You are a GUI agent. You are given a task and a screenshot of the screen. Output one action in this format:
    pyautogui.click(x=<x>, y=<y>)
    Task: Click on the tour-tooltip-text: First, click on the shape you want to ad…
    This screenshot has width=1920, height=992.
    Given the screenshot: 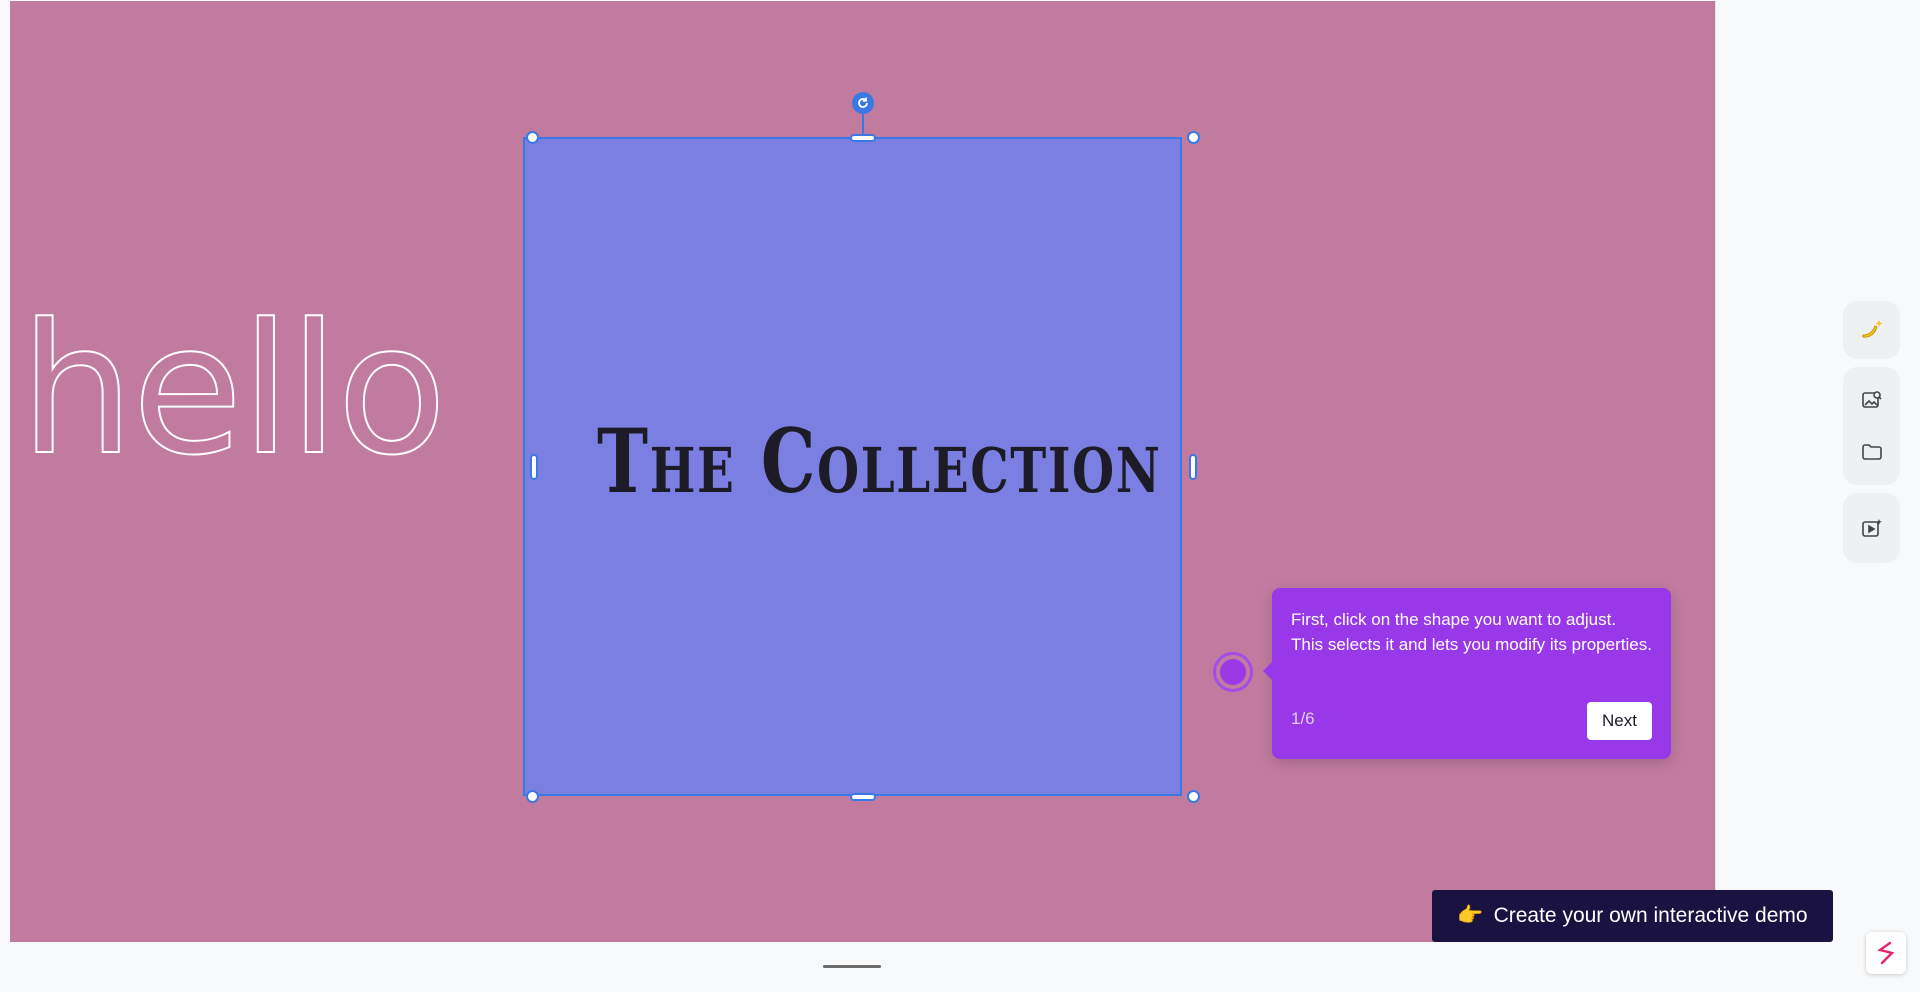 What is the action you would take?
    pyautogui.click(x=1471, y=632)
    